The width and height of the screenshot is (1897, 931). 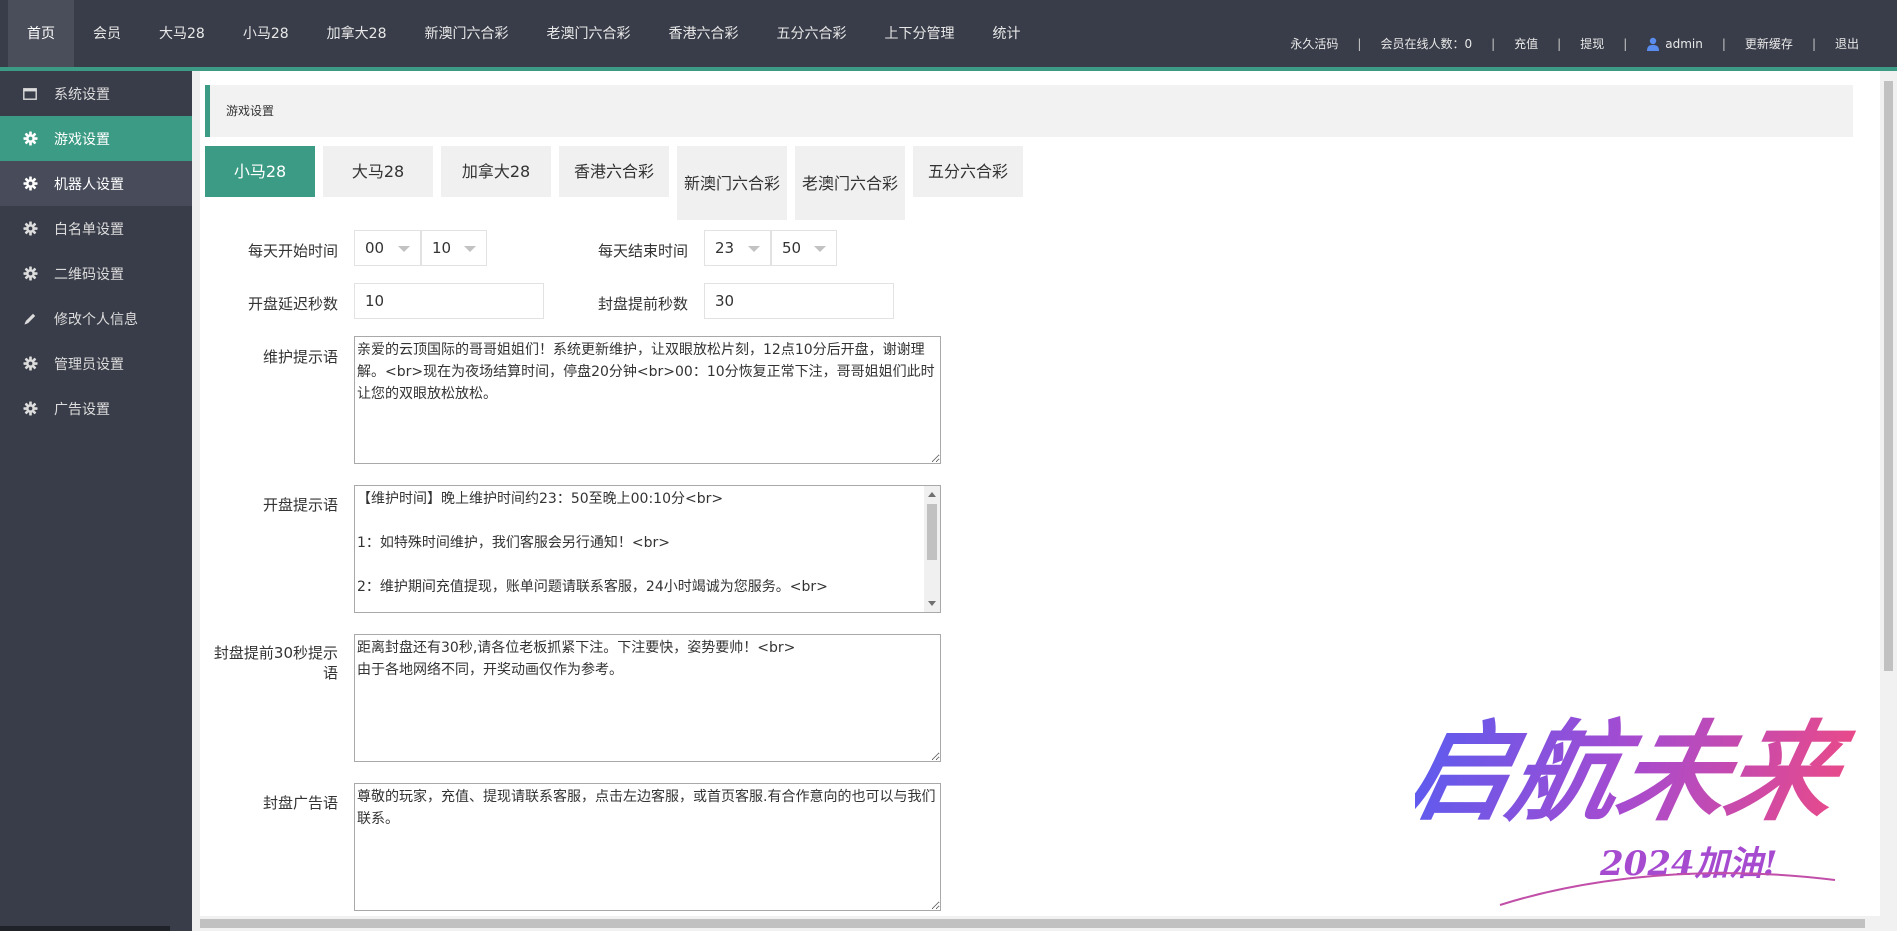 I want to click on sidebar-item-edit-profile: 修改个人信息, so click(x=96, y=318).